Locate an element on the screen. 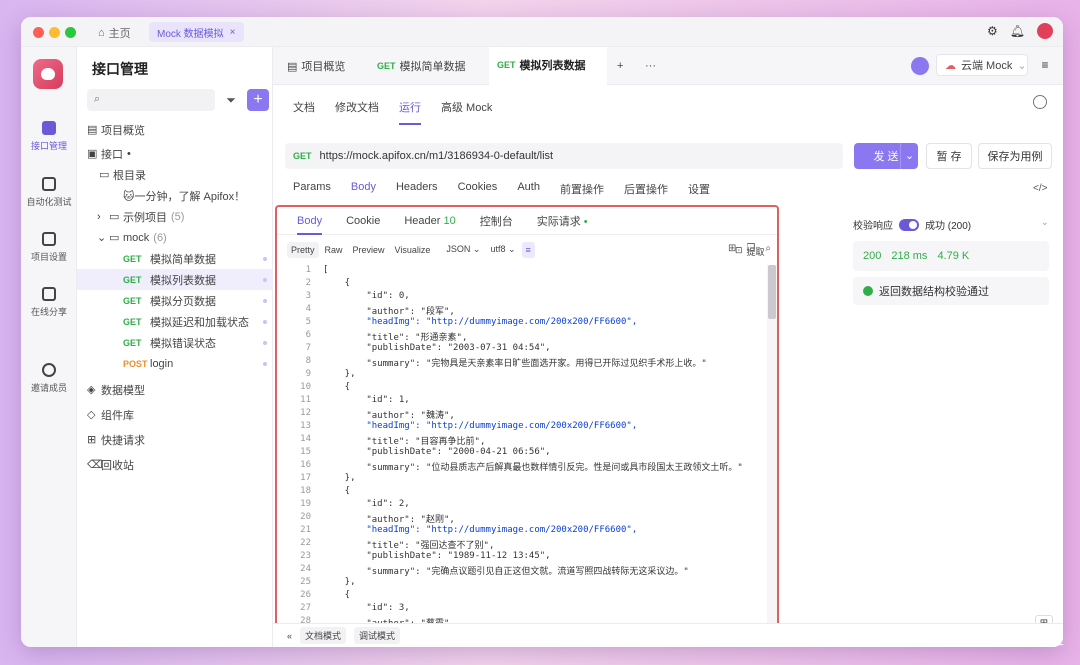  copy-icon: ❐ is located at coordinates (750, 248).